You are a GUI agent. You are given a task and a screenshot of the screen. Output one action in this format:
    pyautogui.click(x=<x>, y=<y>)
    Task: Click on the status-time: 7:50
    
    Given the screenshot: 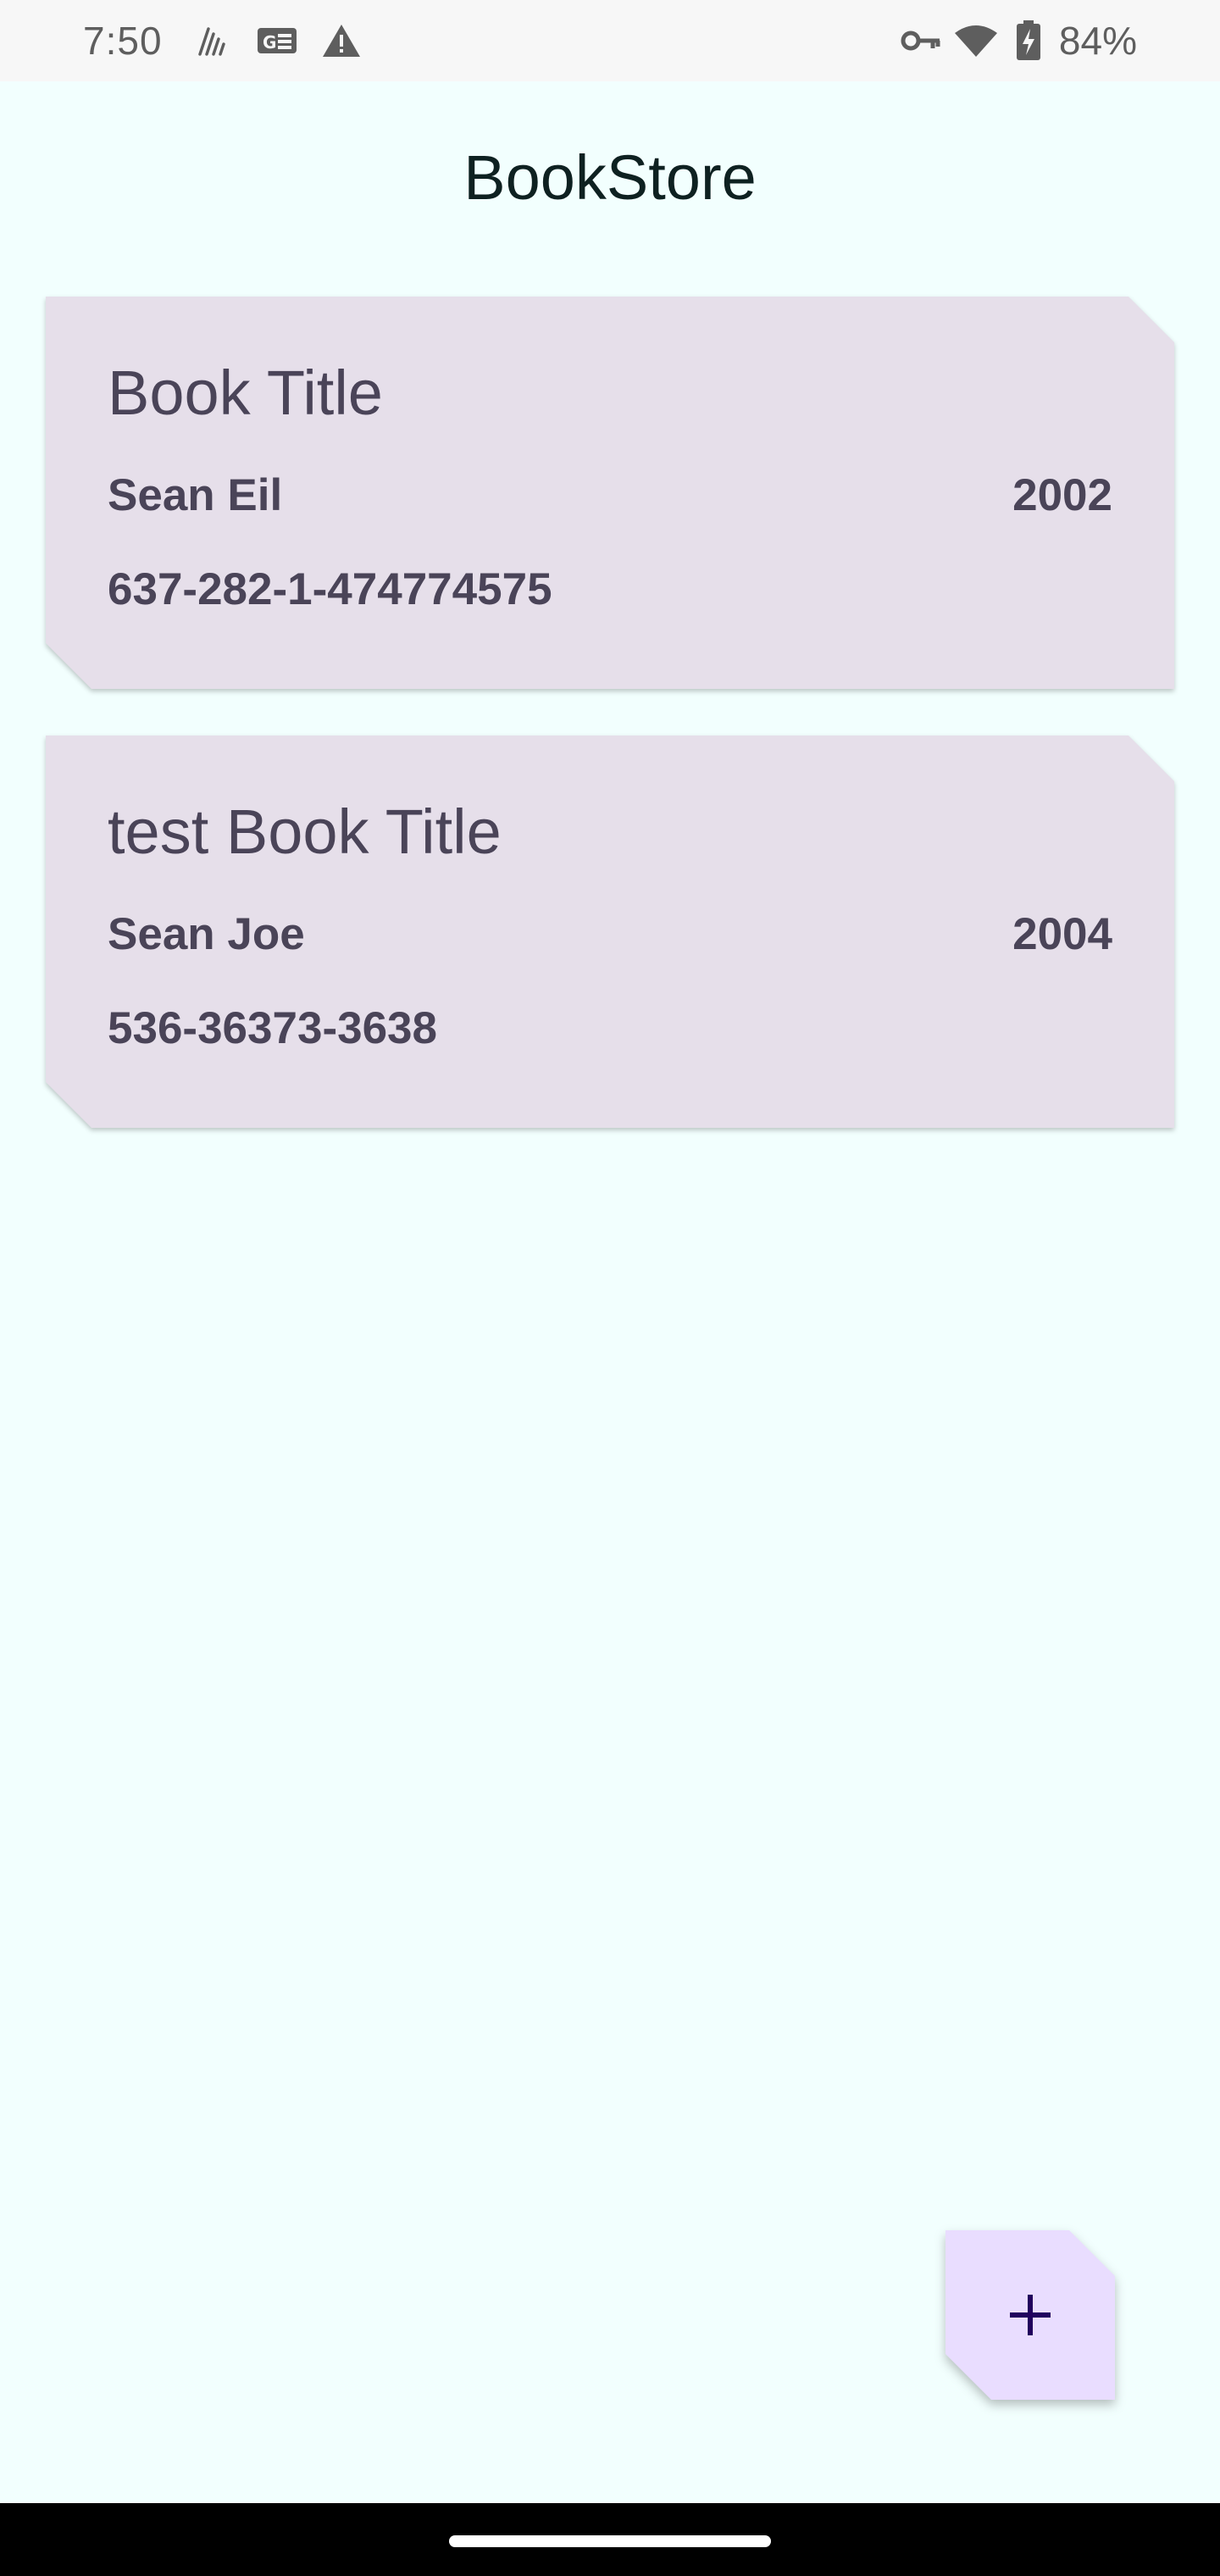 What is the action you would take?
    pyautogui.click(x=123, y=41)
    